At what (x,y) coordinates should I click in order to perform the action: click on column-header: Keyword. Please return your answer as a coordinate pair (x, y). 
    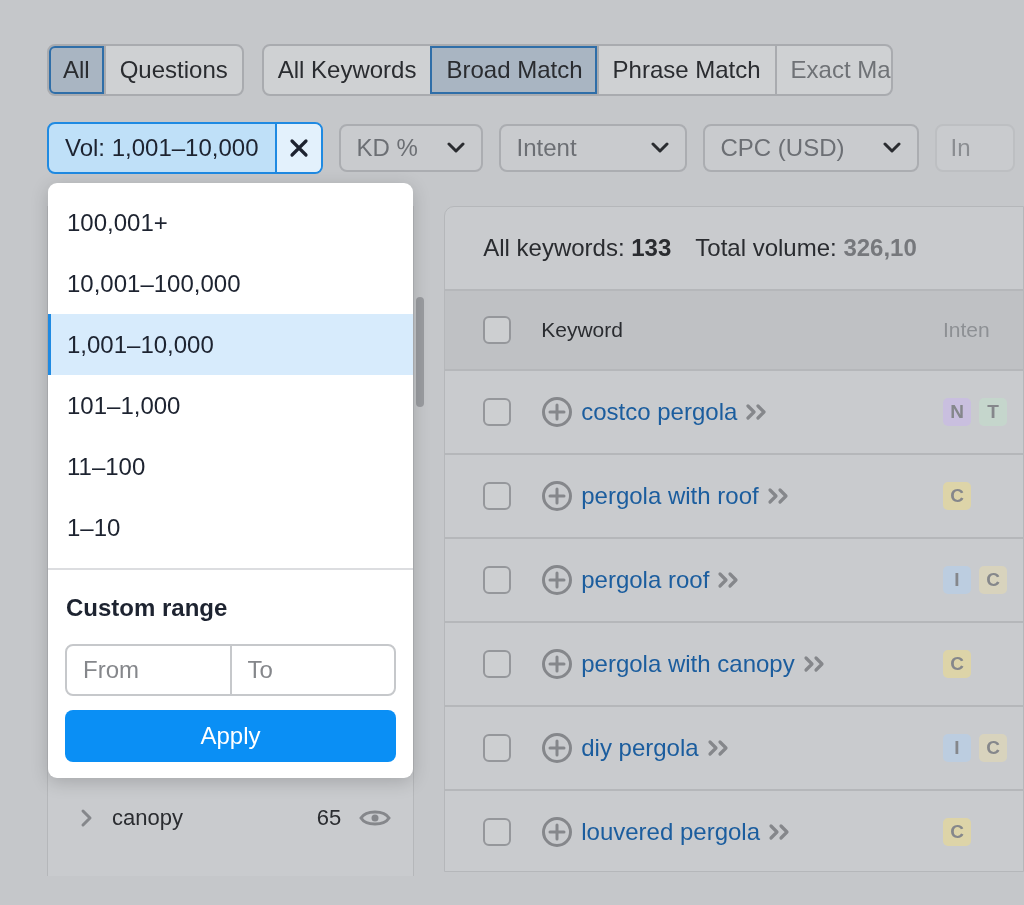
    Looking at the image, I should click on (582, 330).